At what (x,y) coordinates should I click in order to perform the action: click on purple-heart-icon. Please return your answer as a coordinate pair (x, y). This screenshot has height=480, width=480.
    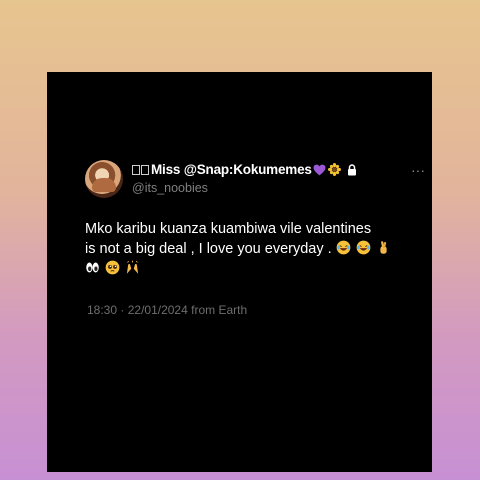
    Looking at the image, I should click on (319, 169).